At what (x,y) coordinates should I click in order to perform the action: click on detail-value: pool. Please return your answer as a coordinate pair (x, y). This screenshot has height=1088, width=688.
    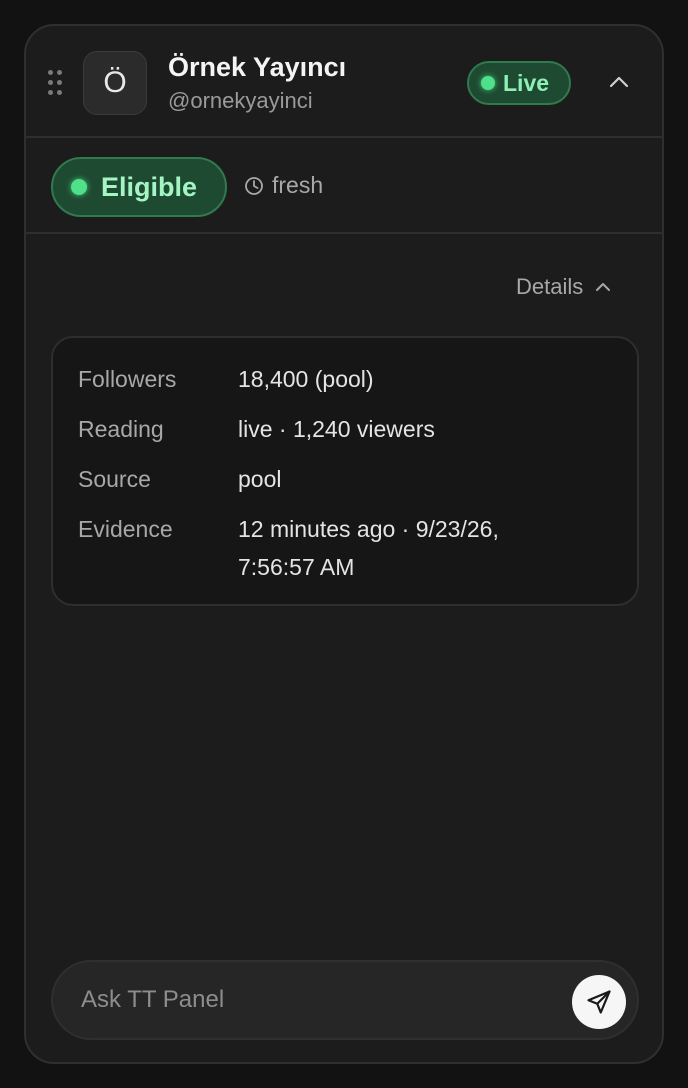
    Looking at the image, I should click on (260, 479).